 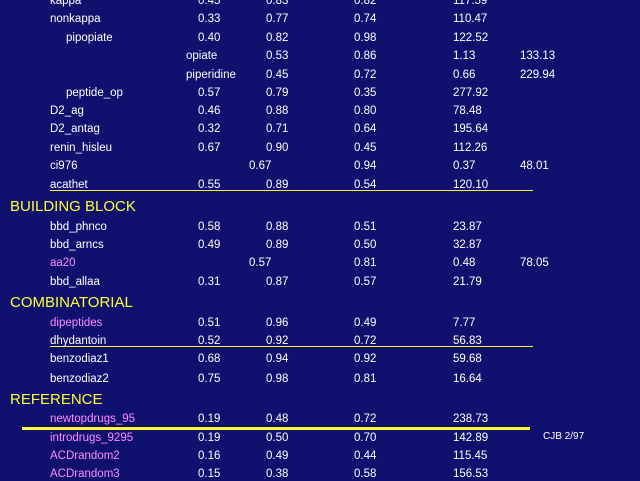 What do you see at coordinates (209, 19) in the screenshot?
I see `row-value-1: 0.33` at bounding box center [209, 19].